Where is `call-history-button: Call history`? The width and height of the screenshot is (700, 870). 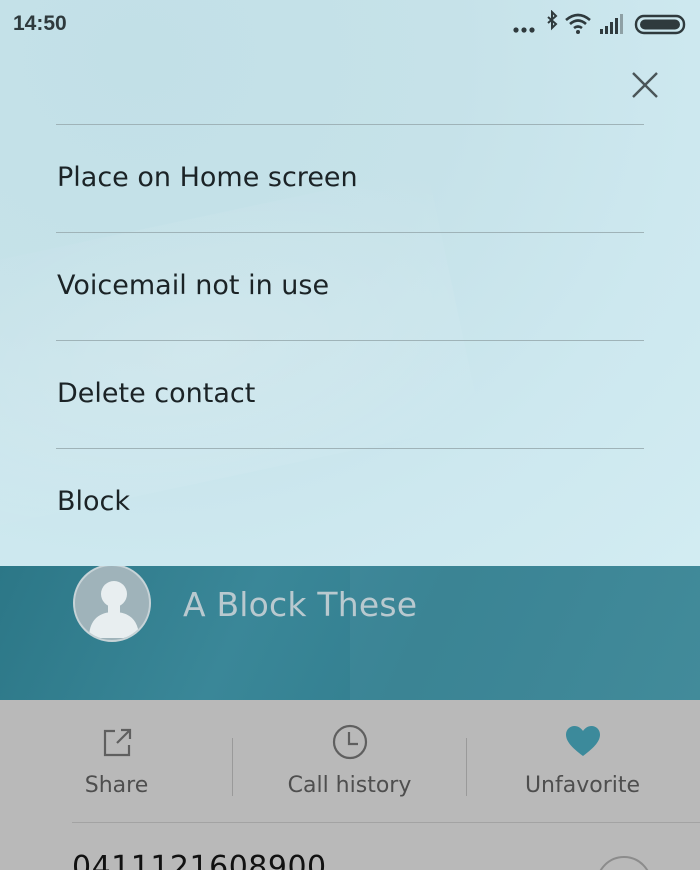
call-history-button: Call history is located at coordinates (349, 761).